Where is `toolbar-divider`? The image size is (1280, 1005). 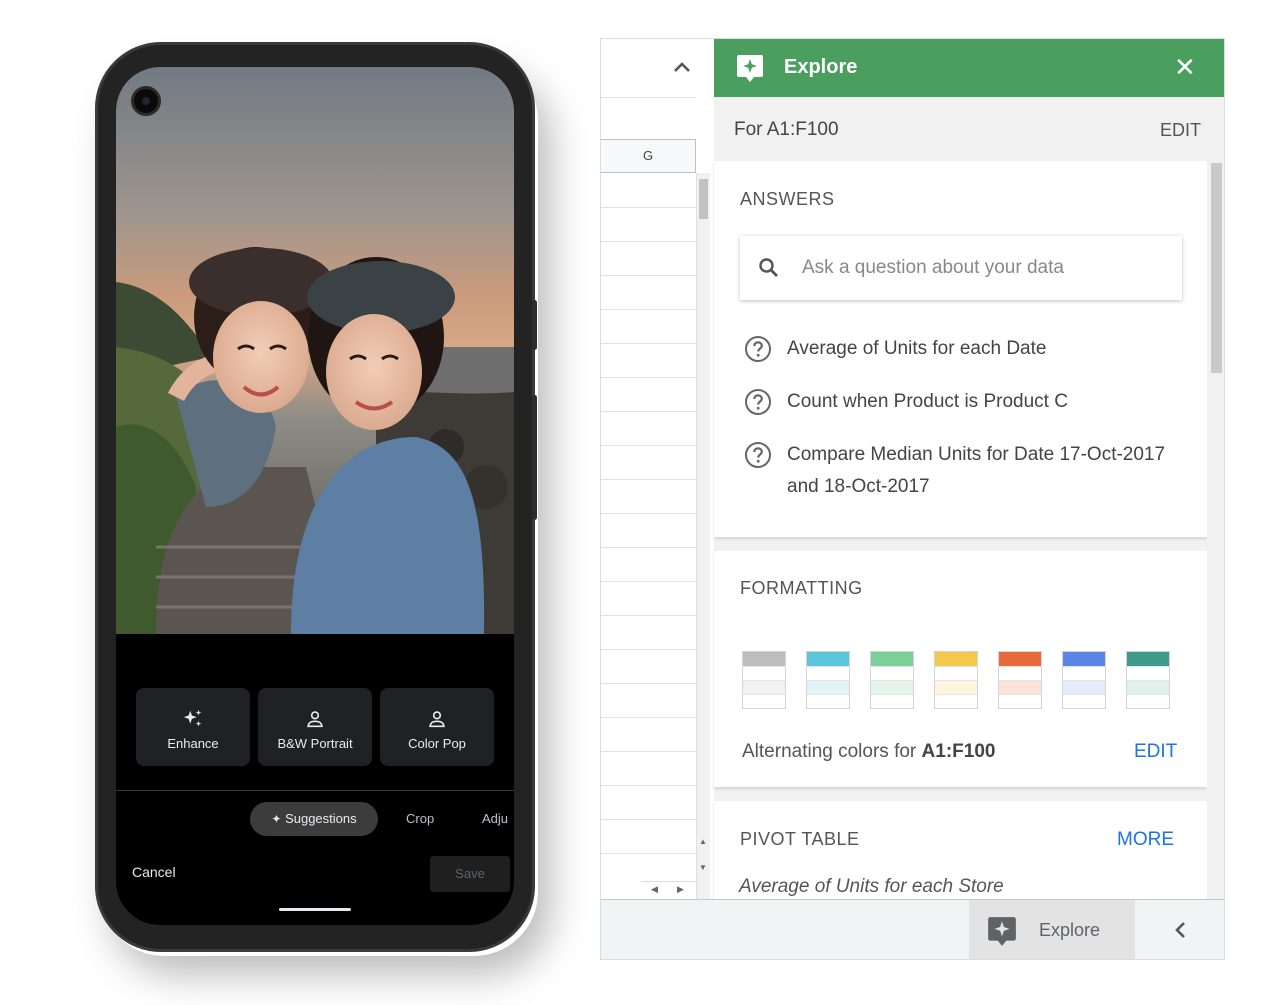
toolbar-divider is located at coordinates (315, 790).